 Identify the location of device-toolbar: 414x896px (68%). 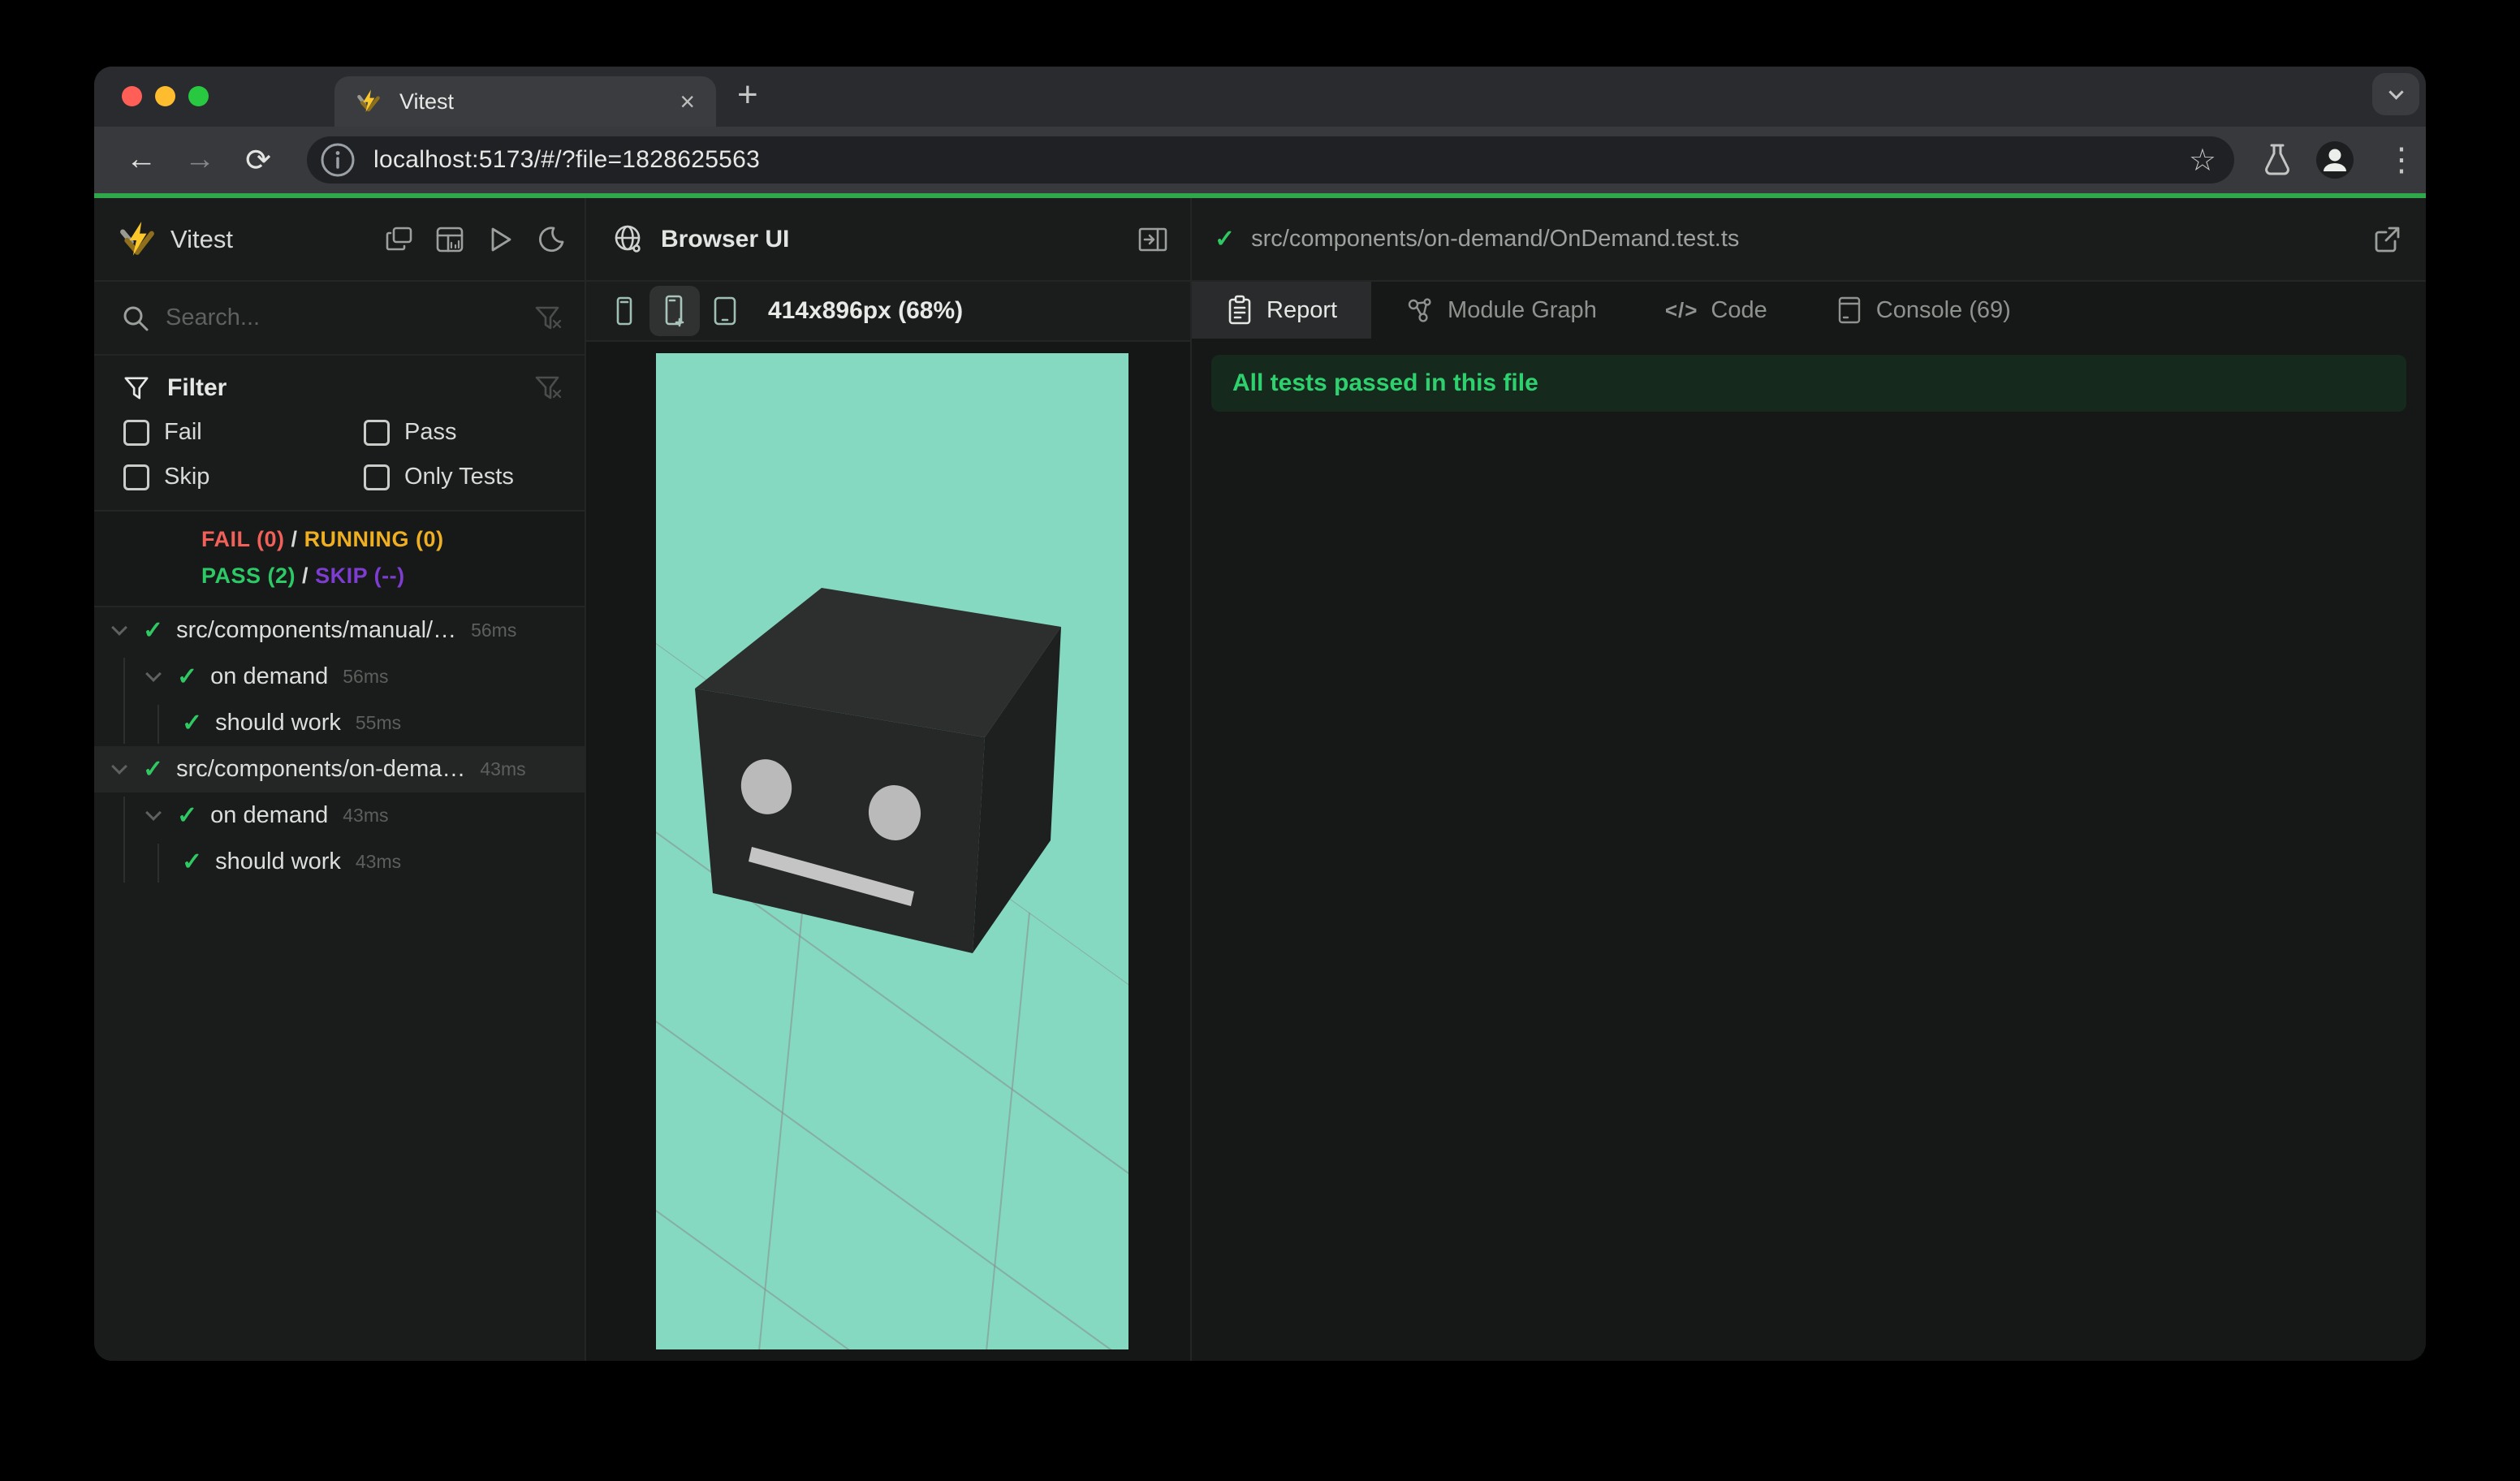
(888, 312).